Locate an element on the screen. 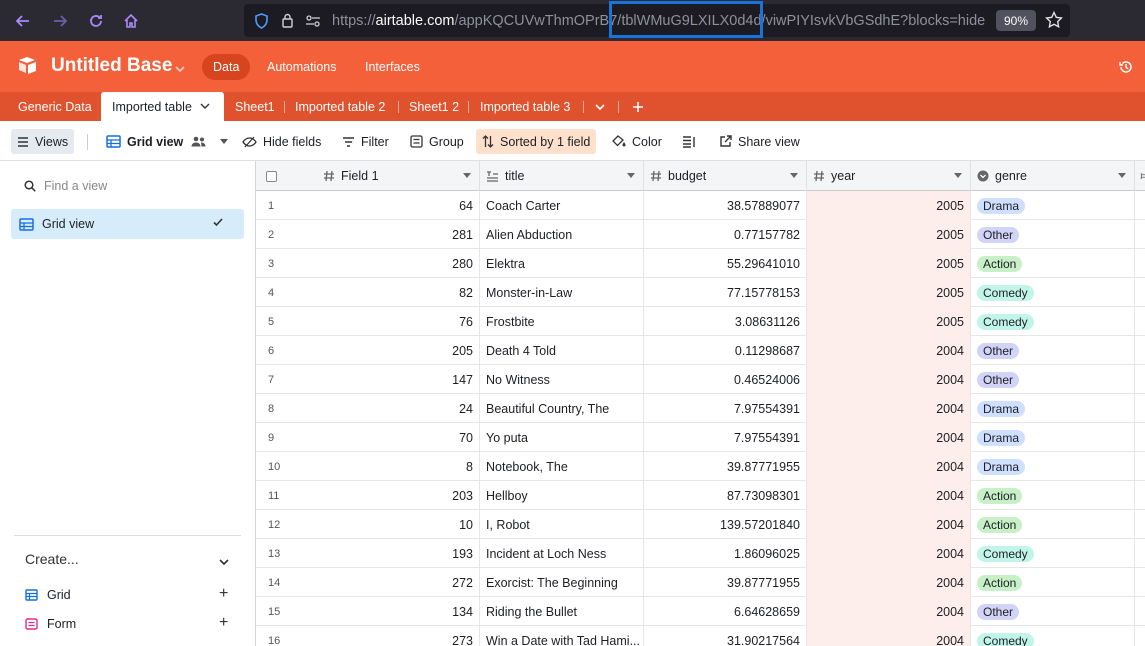 This screenshot has width=1145, height=646. title-cell: Riding the Bullet is located at coordinates (562, 611).